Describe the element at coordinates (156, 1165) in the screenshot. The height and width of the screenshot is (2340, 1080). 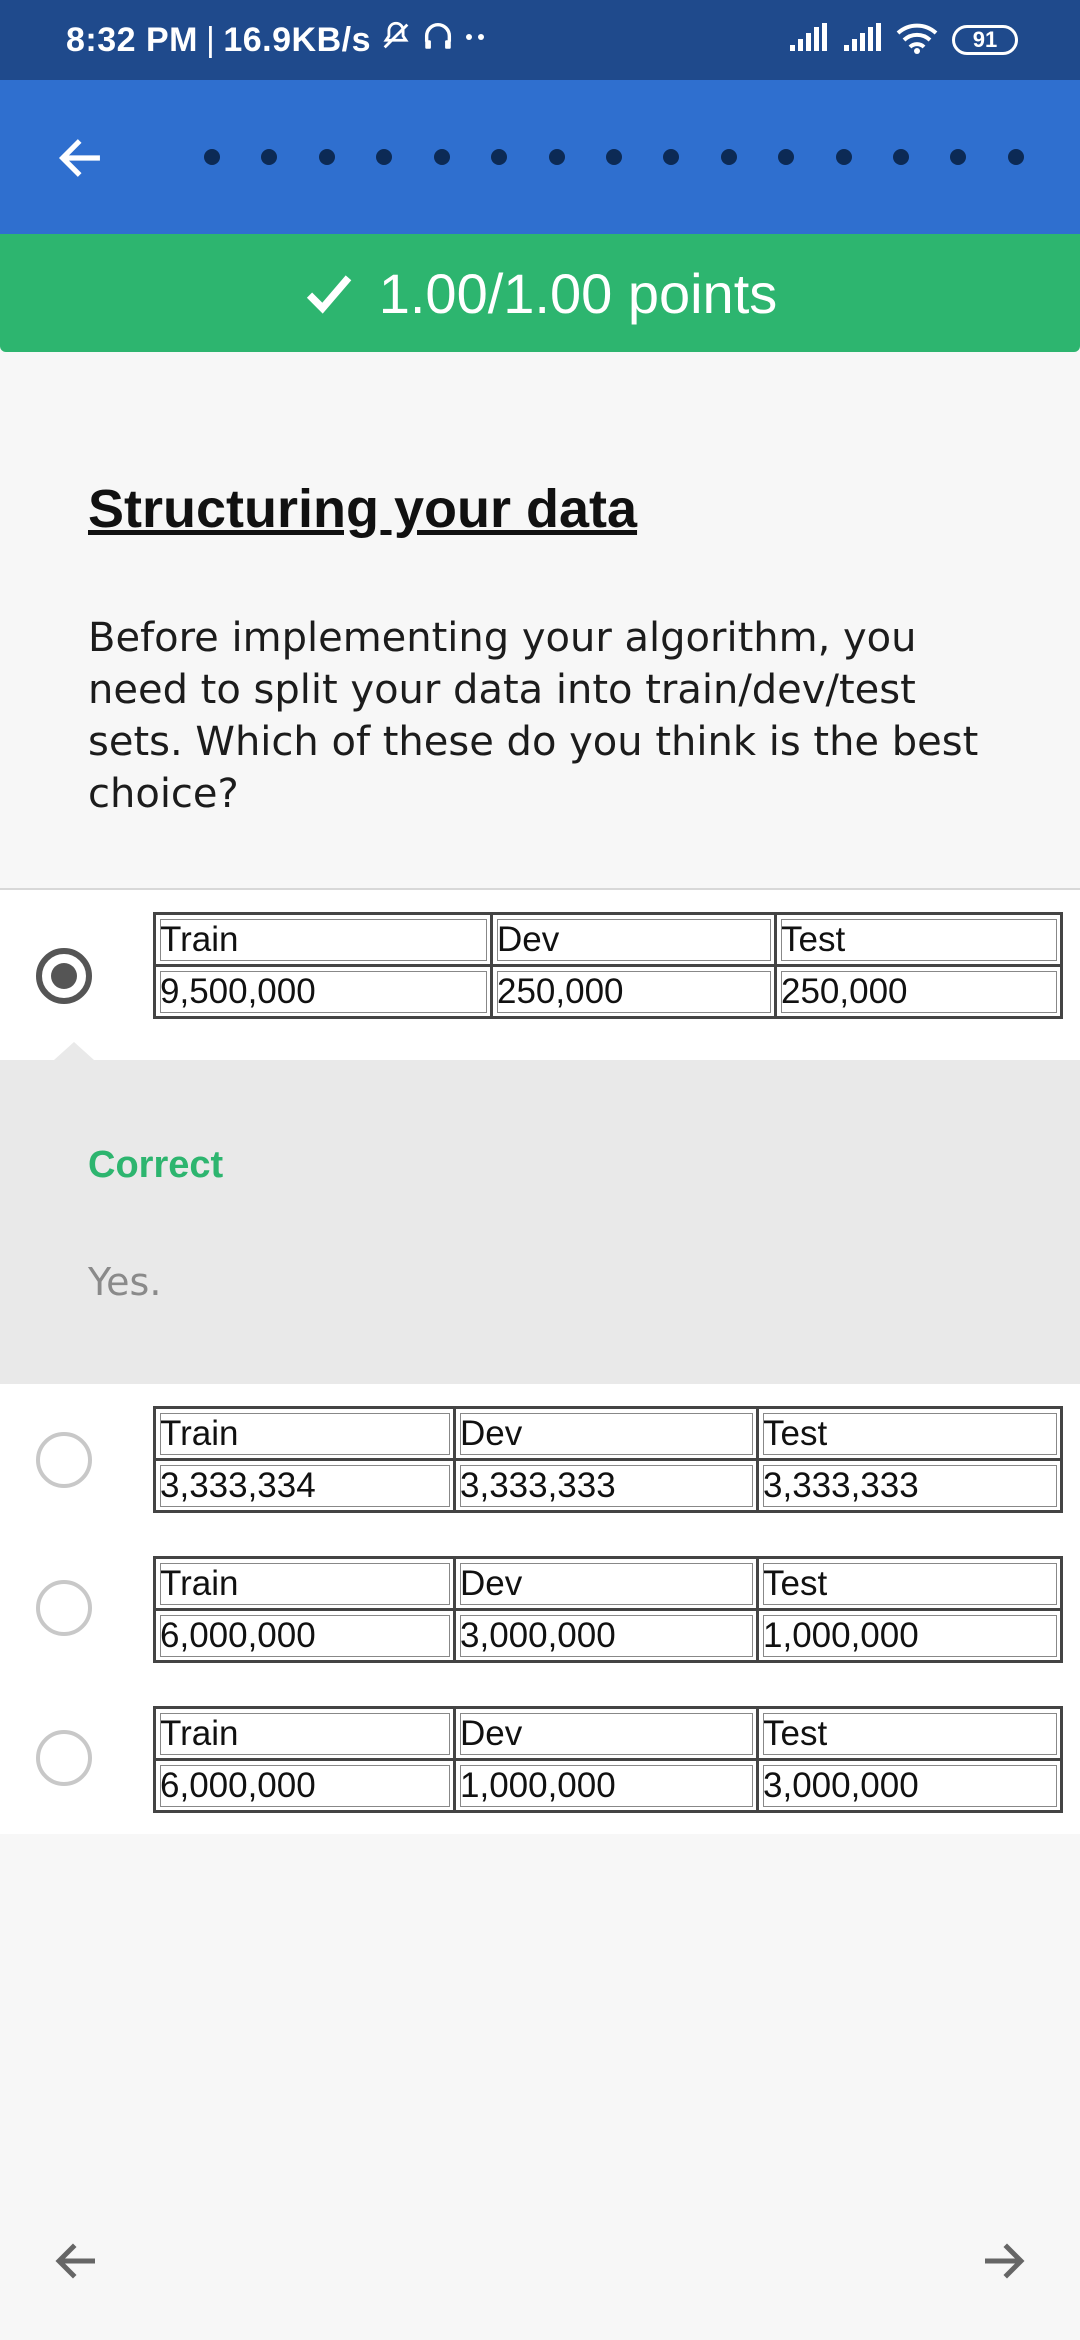
I see `feedback-title: Correct` at that location.